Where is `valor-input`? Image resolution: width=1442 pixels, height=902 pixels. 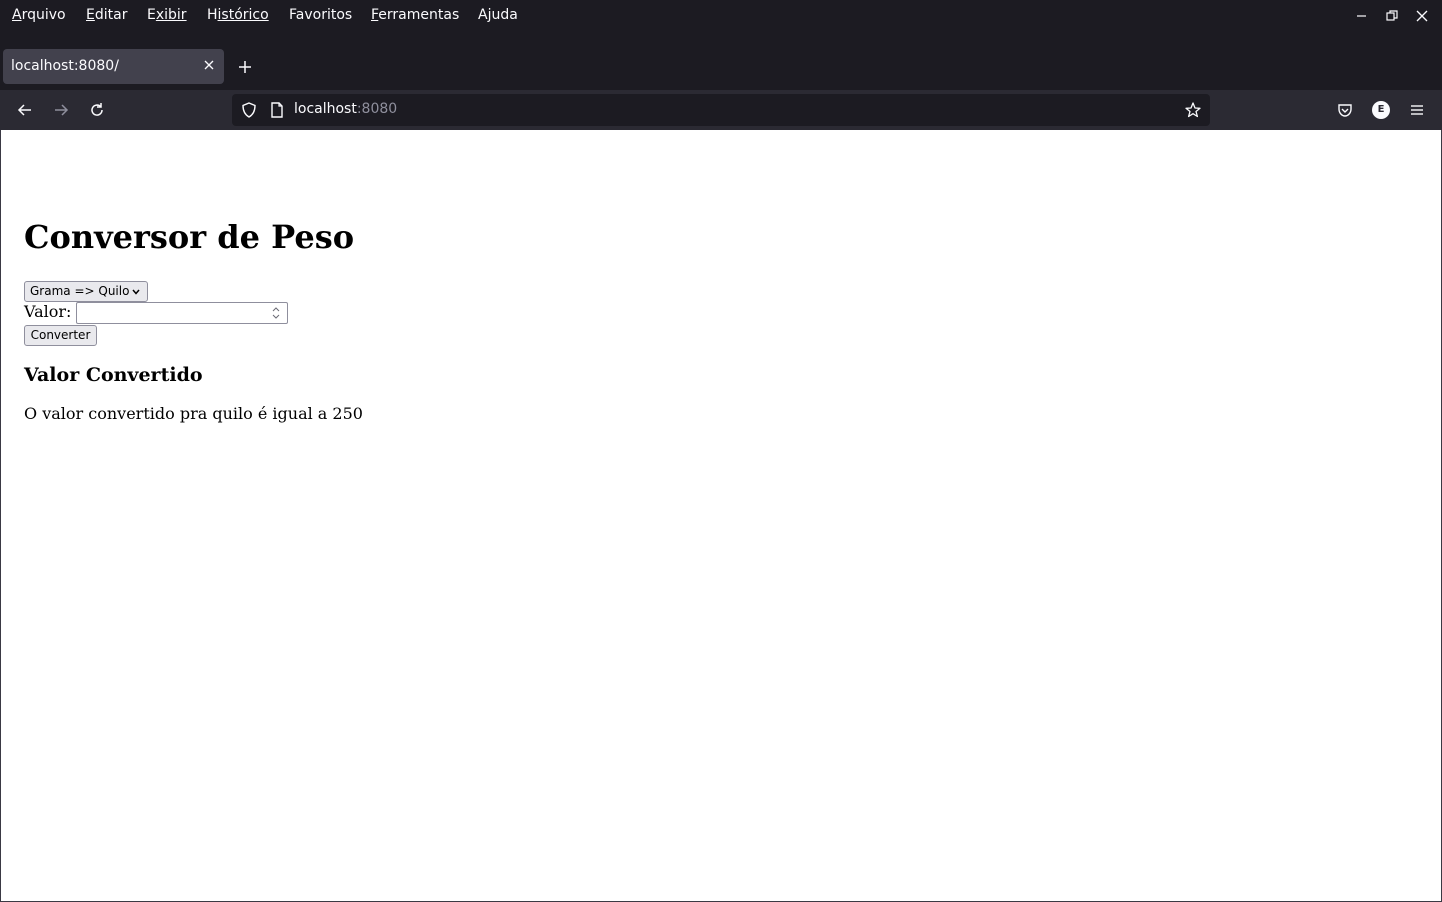
valor-input is located at coordinates (182, 313).